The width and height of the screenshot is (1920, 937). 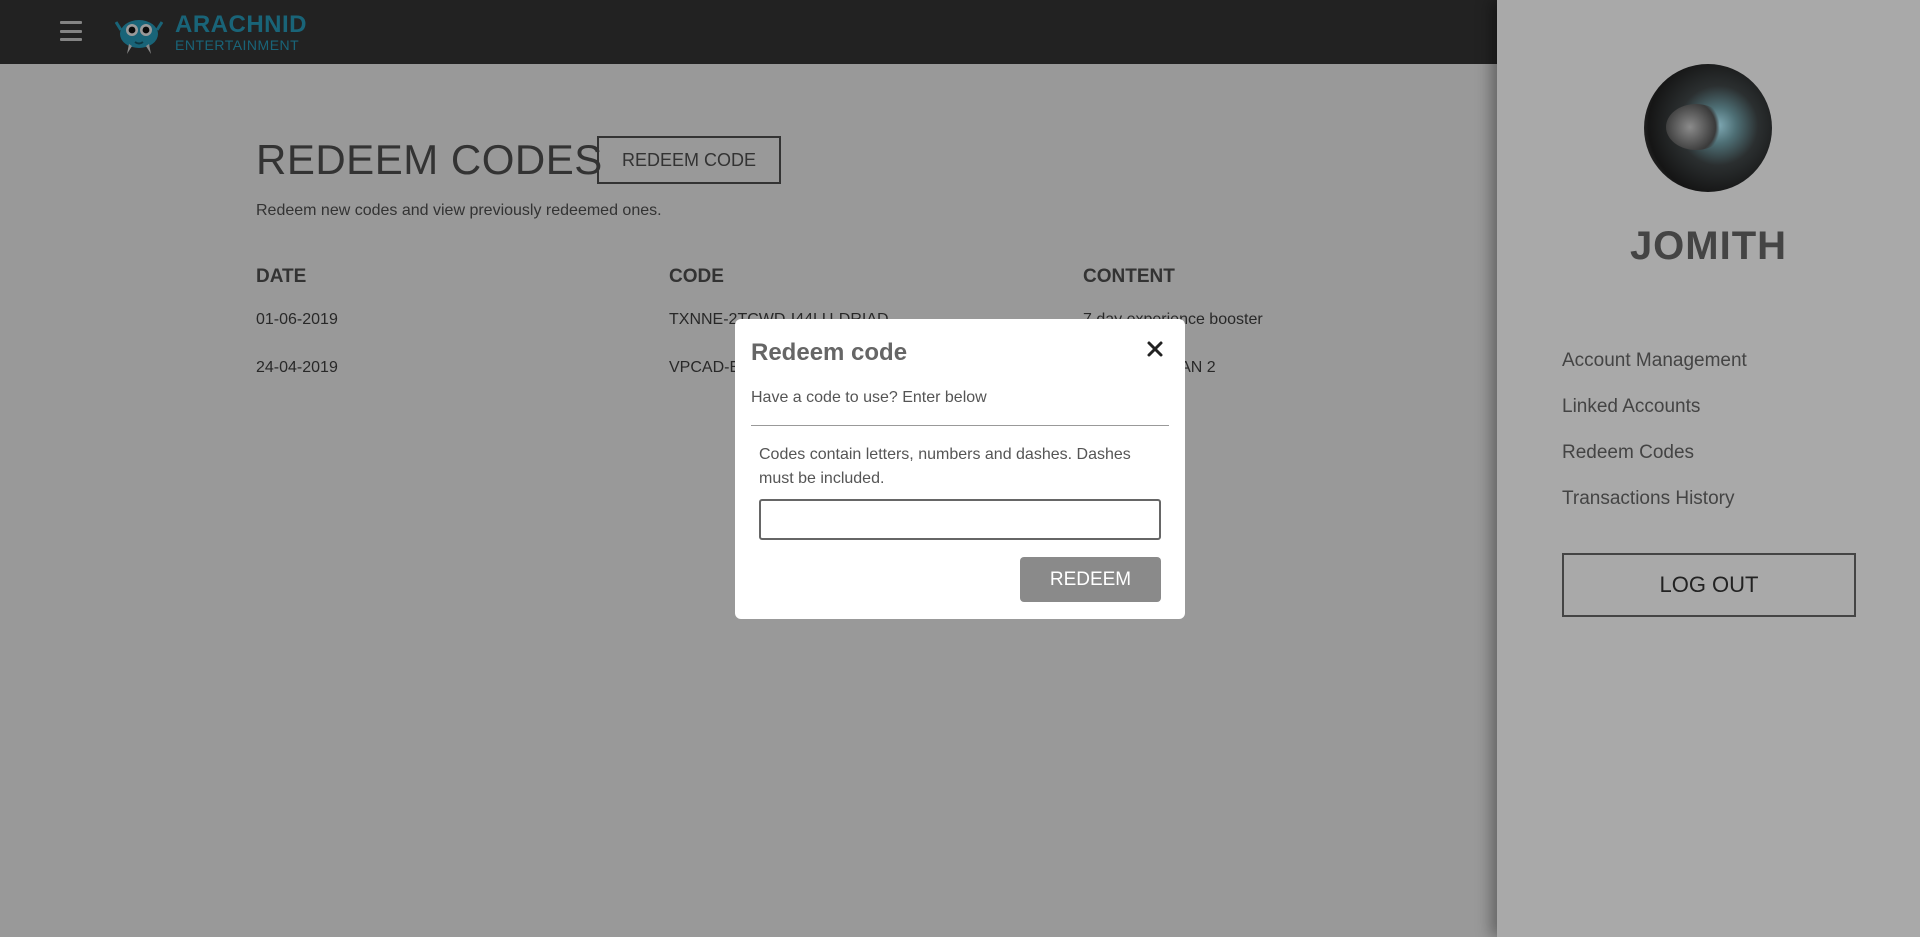 I want to click on modal-description: Have a code to use? Enter below, so click(x=869, y=397).